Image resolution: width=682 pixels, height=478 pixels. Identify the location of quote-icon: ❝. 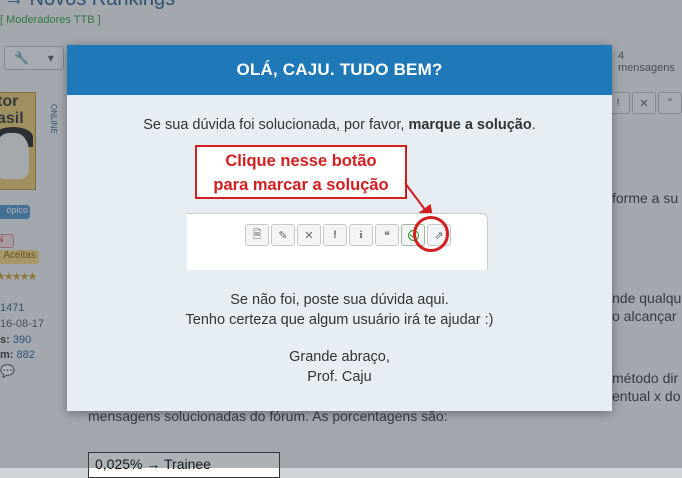
(387, 235).